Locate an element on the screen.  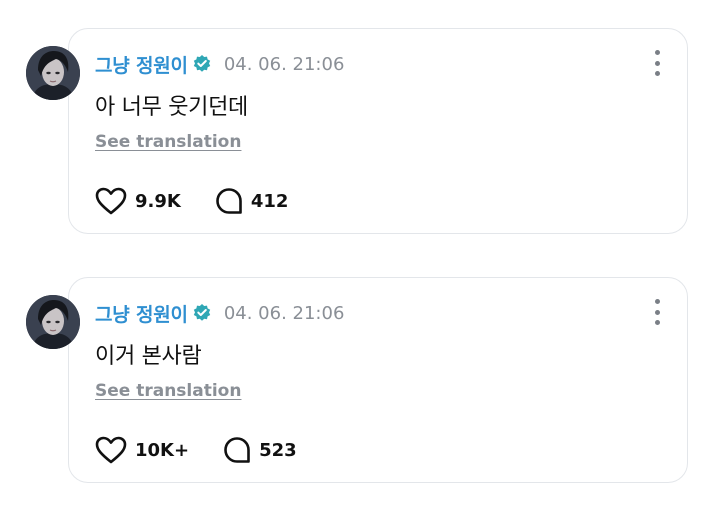
post-text: 이거 본사람 is located at coordinates (148, 356).